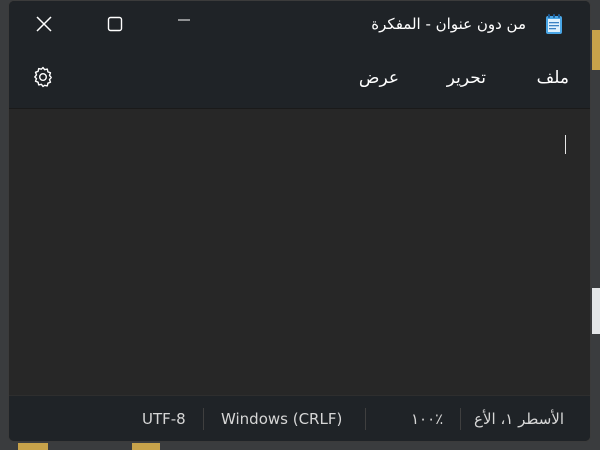 This screenshot has height=450, width=600. I want to click on window-title: من دون عنوان - المفكرة, so click(448, 24).